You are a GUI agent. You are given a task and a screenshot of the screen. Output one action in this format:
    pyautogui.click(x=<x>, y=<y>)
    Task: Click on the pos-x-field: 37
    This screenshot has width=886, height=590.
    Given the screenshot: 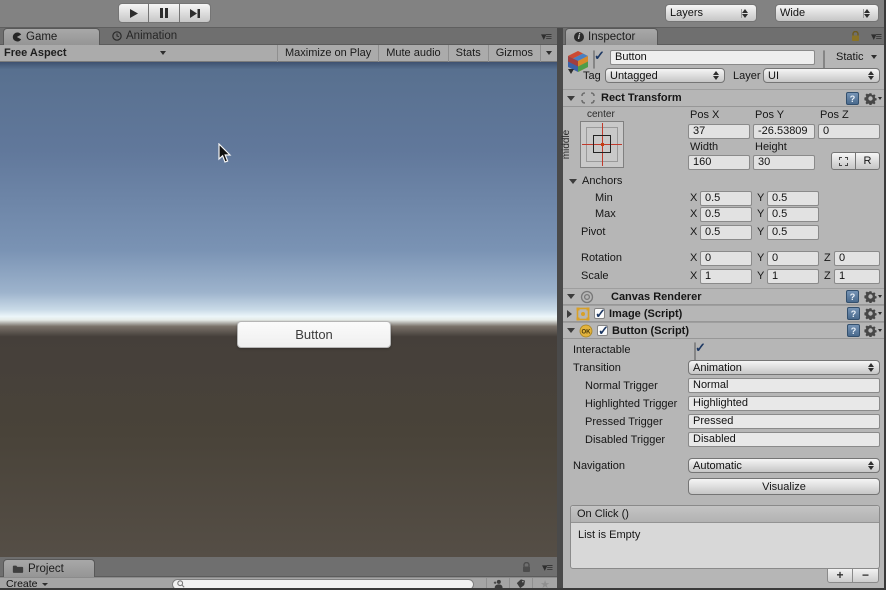 What is the action you would take?
    pyautogui.click(x=719, y=131)
    